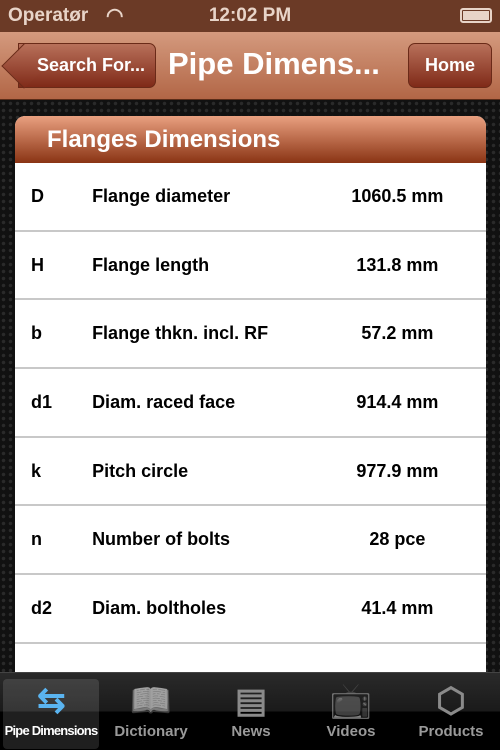 This screenshot has height=750, width=500. I want to click on box-icon: ⬡, so click(451, 701).